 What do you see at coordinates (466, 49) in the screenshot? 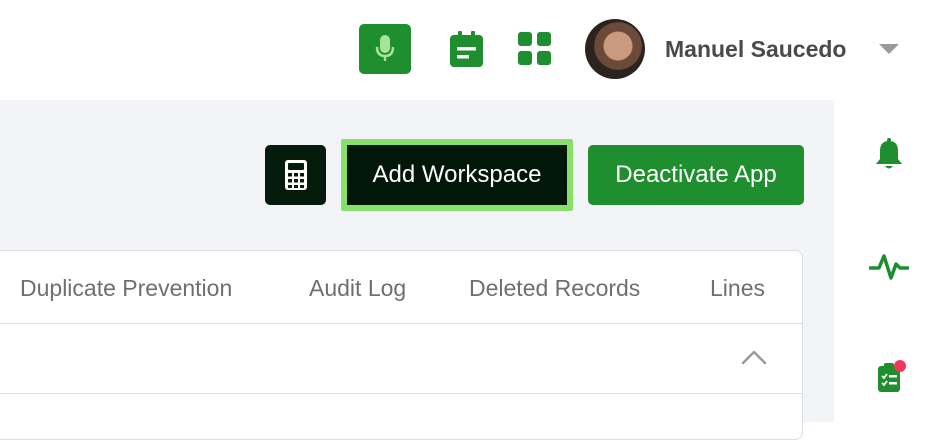
I see `calendar-icon` at bounding box center [466, 49].